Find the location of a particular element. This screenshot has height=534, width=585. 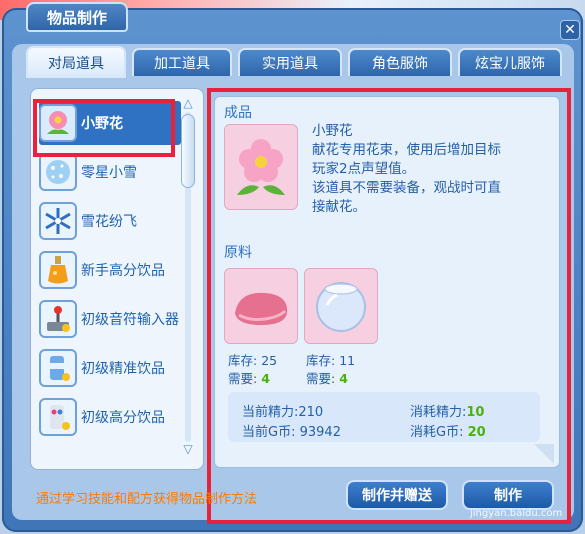

list-item: 初级精准饮品 is located at coordinates (110, 368).